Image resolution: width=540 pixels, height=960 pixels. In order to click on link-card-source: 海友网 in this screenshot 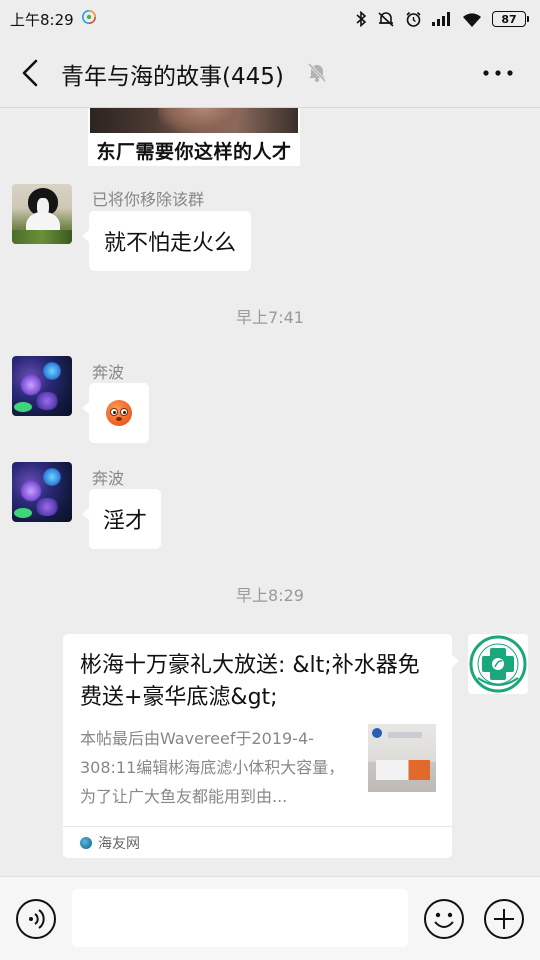, I will do `click(110, 843)`.